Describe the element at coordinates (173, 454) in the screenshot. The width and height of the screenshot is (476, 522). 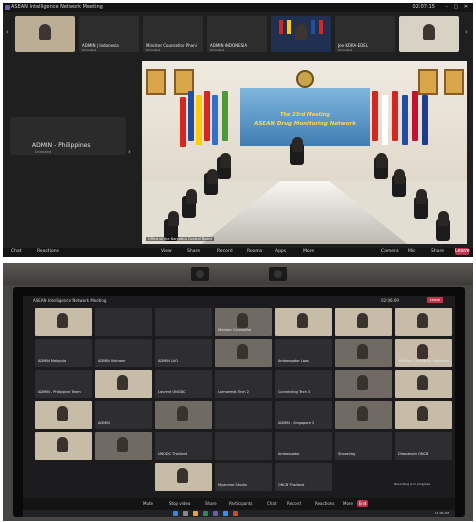
I see `participant-name: UNODC Thailand` at that location.